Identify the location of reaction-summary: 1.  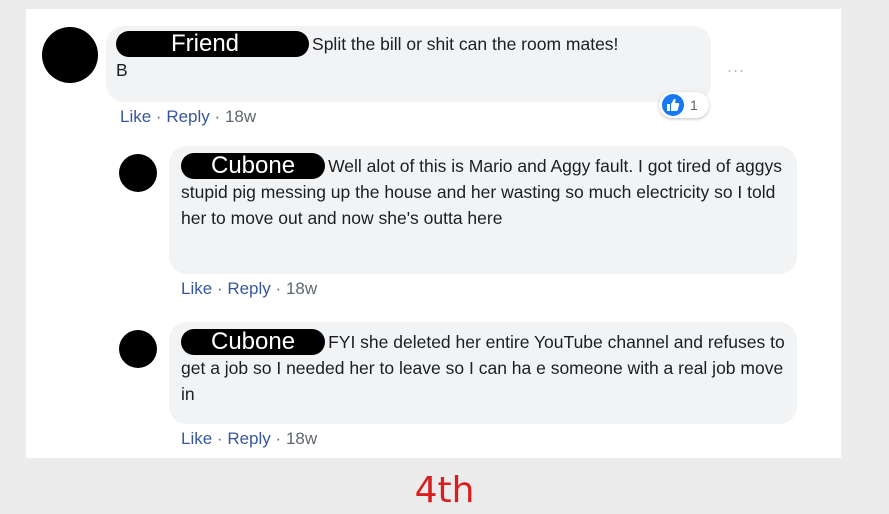
(684, 105).